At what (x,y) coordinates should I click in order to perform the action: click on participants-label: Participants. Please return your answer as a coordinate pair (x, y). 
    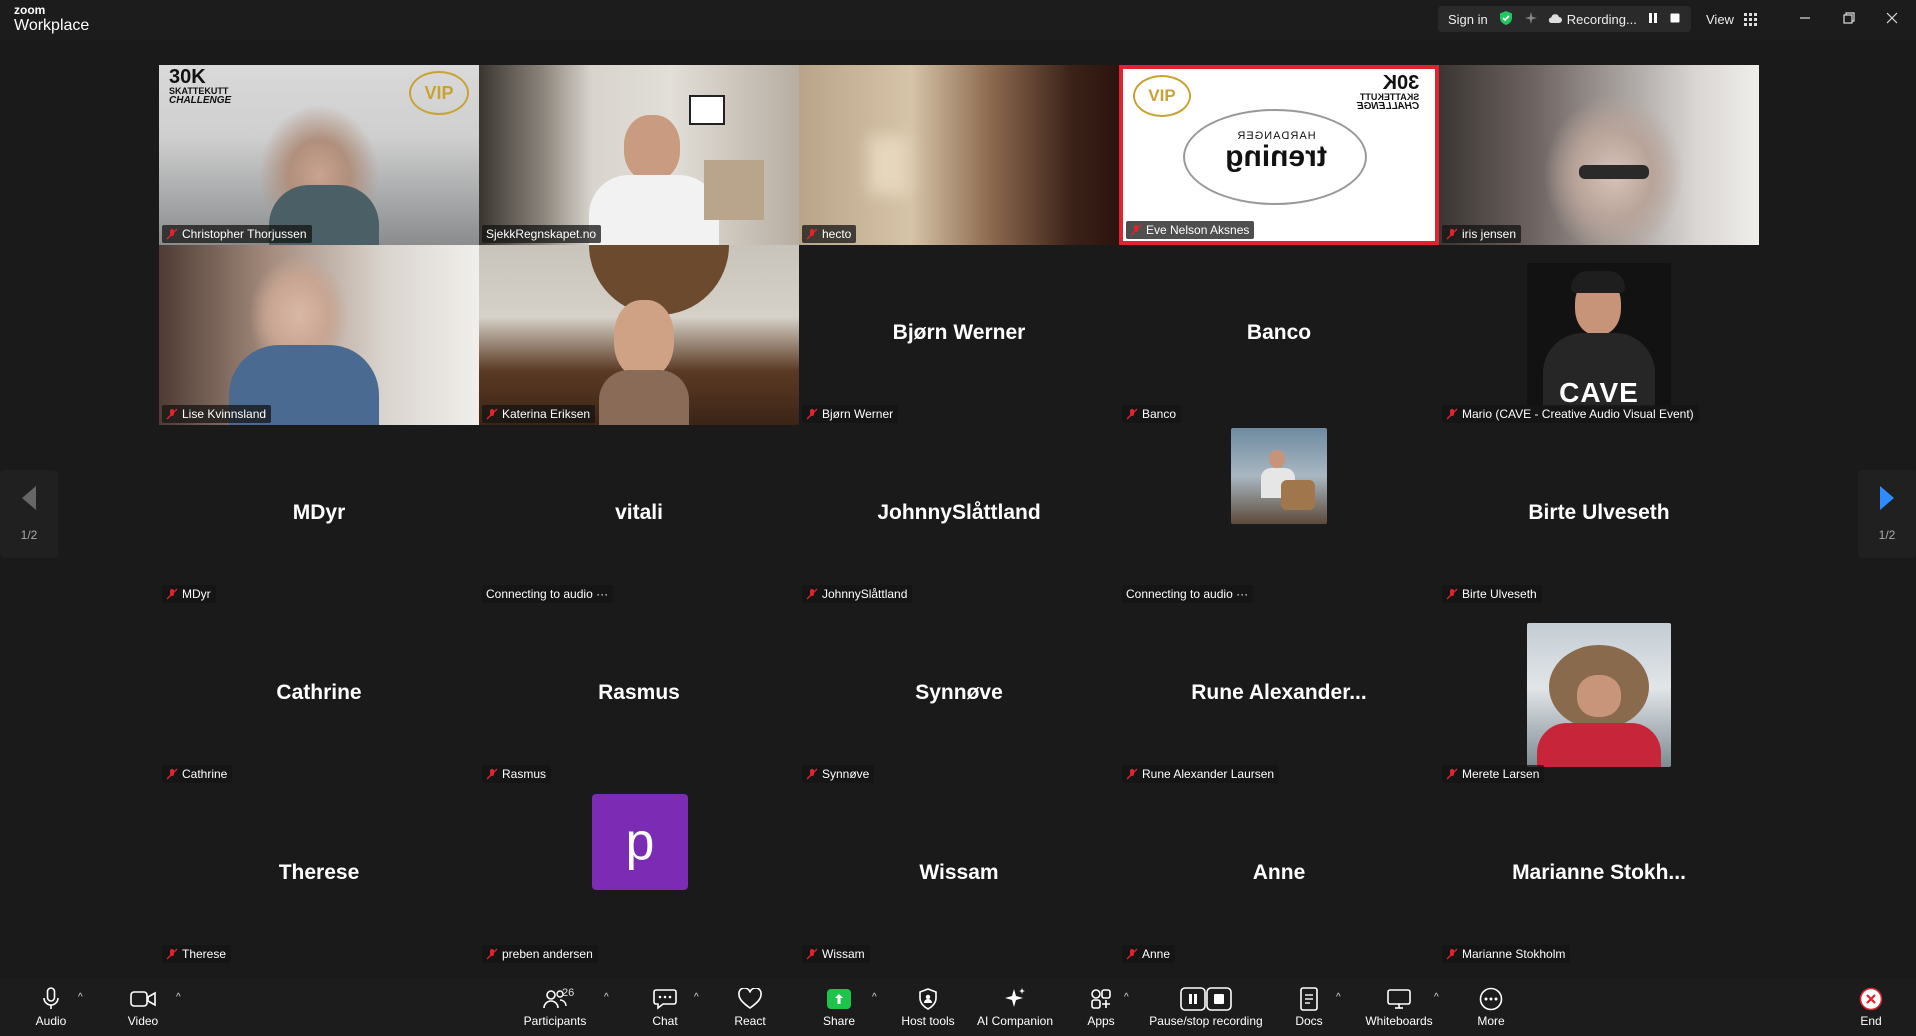
    Looking at the image, I should click on (555, 1021).